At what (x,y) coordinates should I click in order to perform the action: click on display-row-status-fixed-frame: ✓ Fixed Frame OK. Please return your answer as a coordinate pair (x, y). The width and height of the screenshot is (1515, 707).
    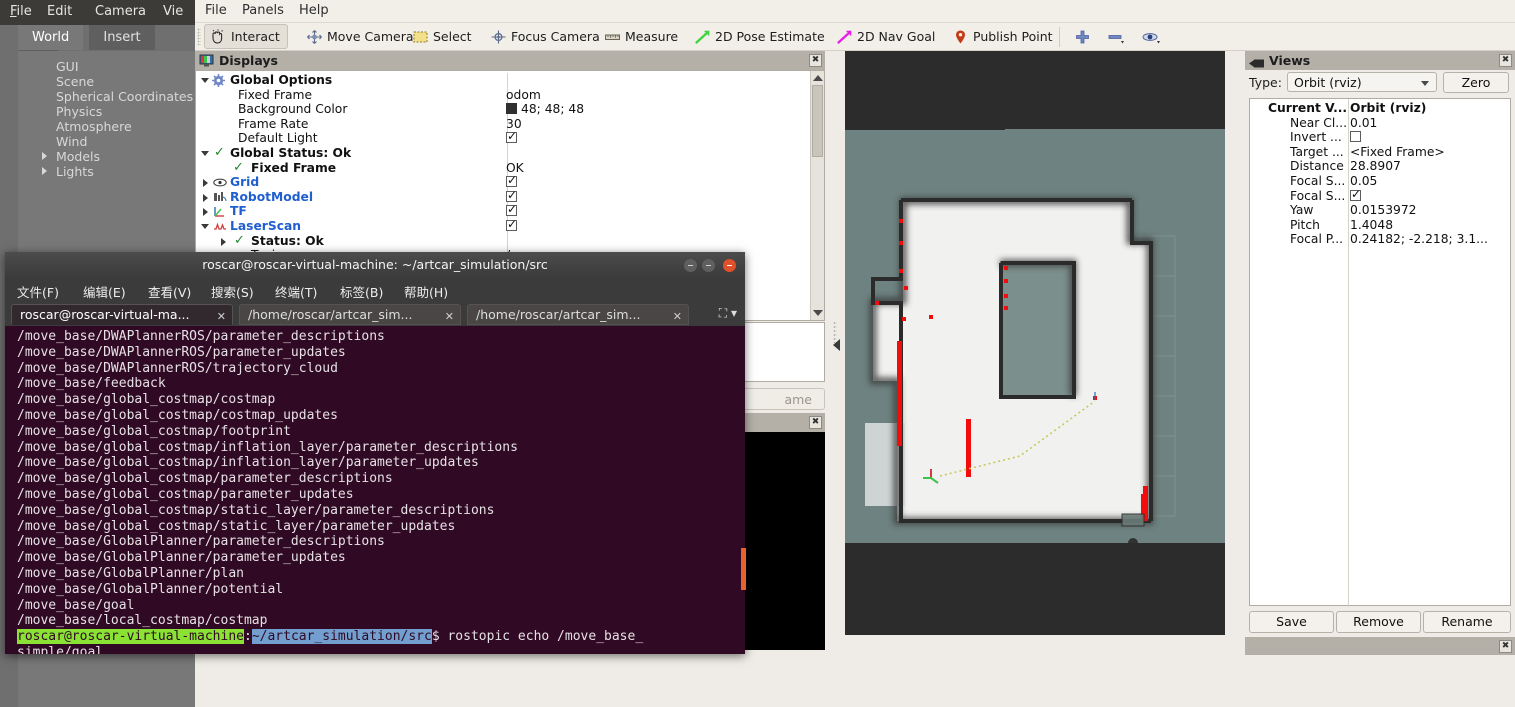
    Looking at the image, I should click on (503, 168).